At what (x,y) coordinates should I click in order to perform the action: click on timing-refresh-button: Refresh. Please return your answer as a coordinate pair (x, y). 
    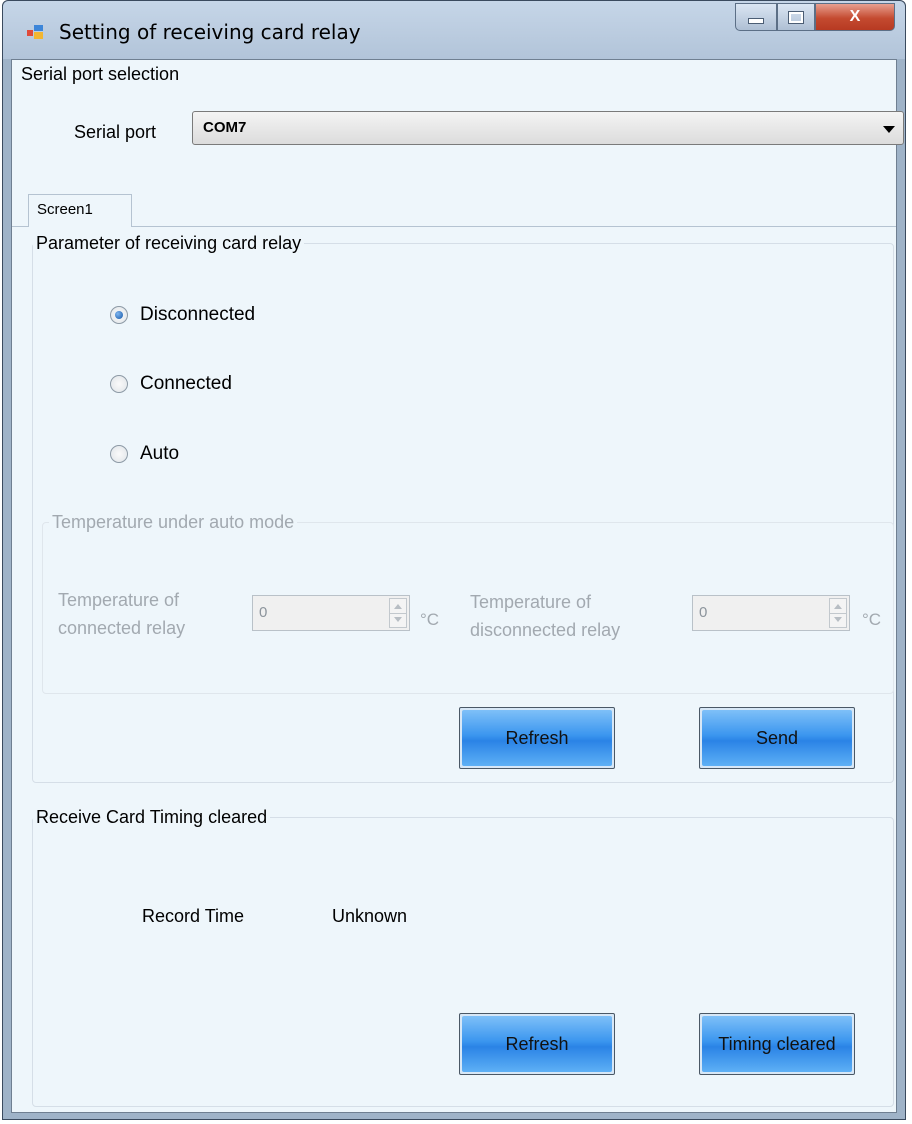
    Looking at the image, I should click on (537, 1044).